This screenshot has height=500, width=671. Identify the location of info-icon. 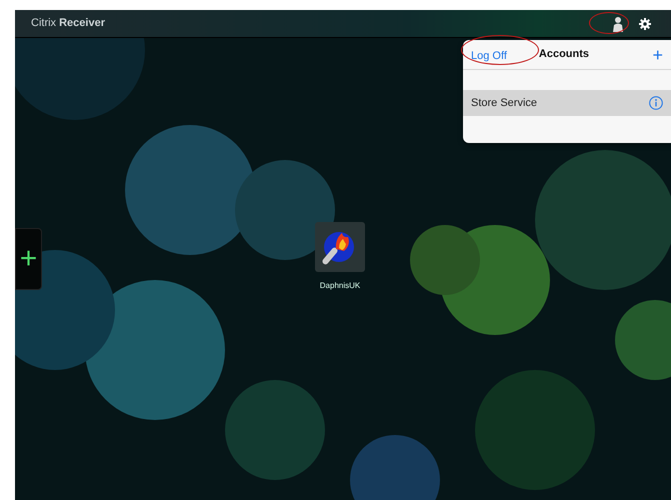
(656, 103).